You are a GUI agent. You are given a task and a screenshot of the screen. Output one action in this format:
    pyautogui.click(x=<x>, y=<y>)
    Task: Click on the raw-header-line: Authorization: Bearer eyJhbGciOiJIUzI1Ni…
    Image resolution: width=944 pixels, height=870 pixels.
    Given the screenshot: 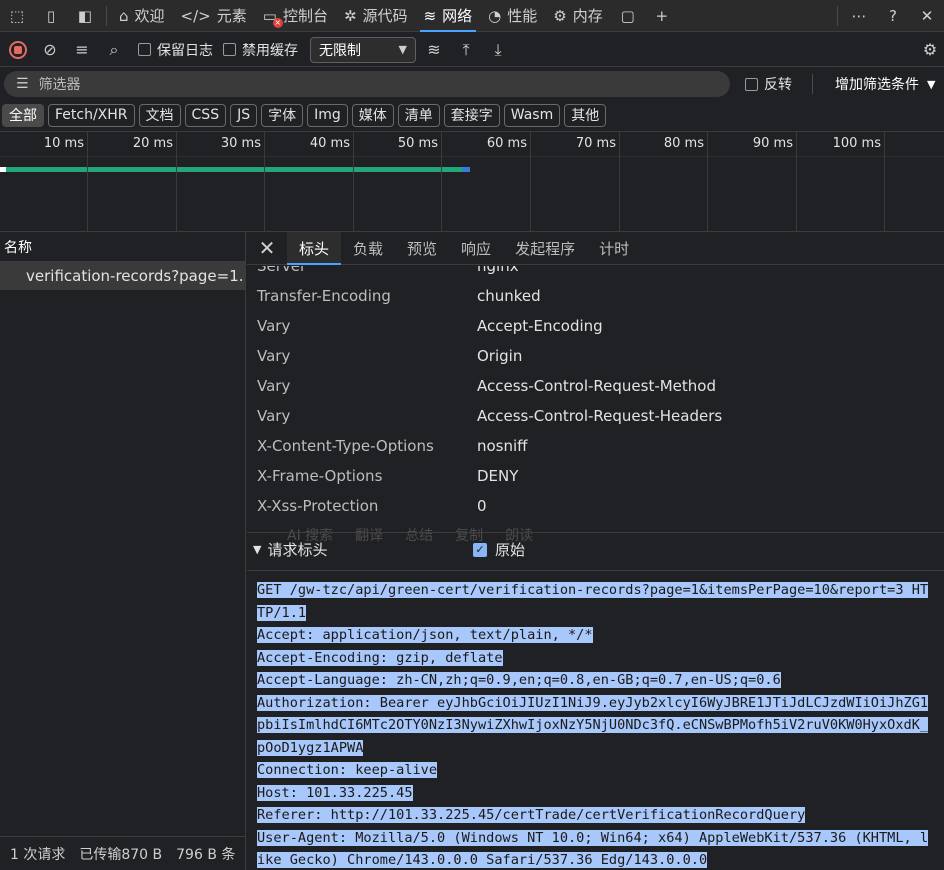 What is the action you would take?
    pyautogui.click(x=600, y=703)
    